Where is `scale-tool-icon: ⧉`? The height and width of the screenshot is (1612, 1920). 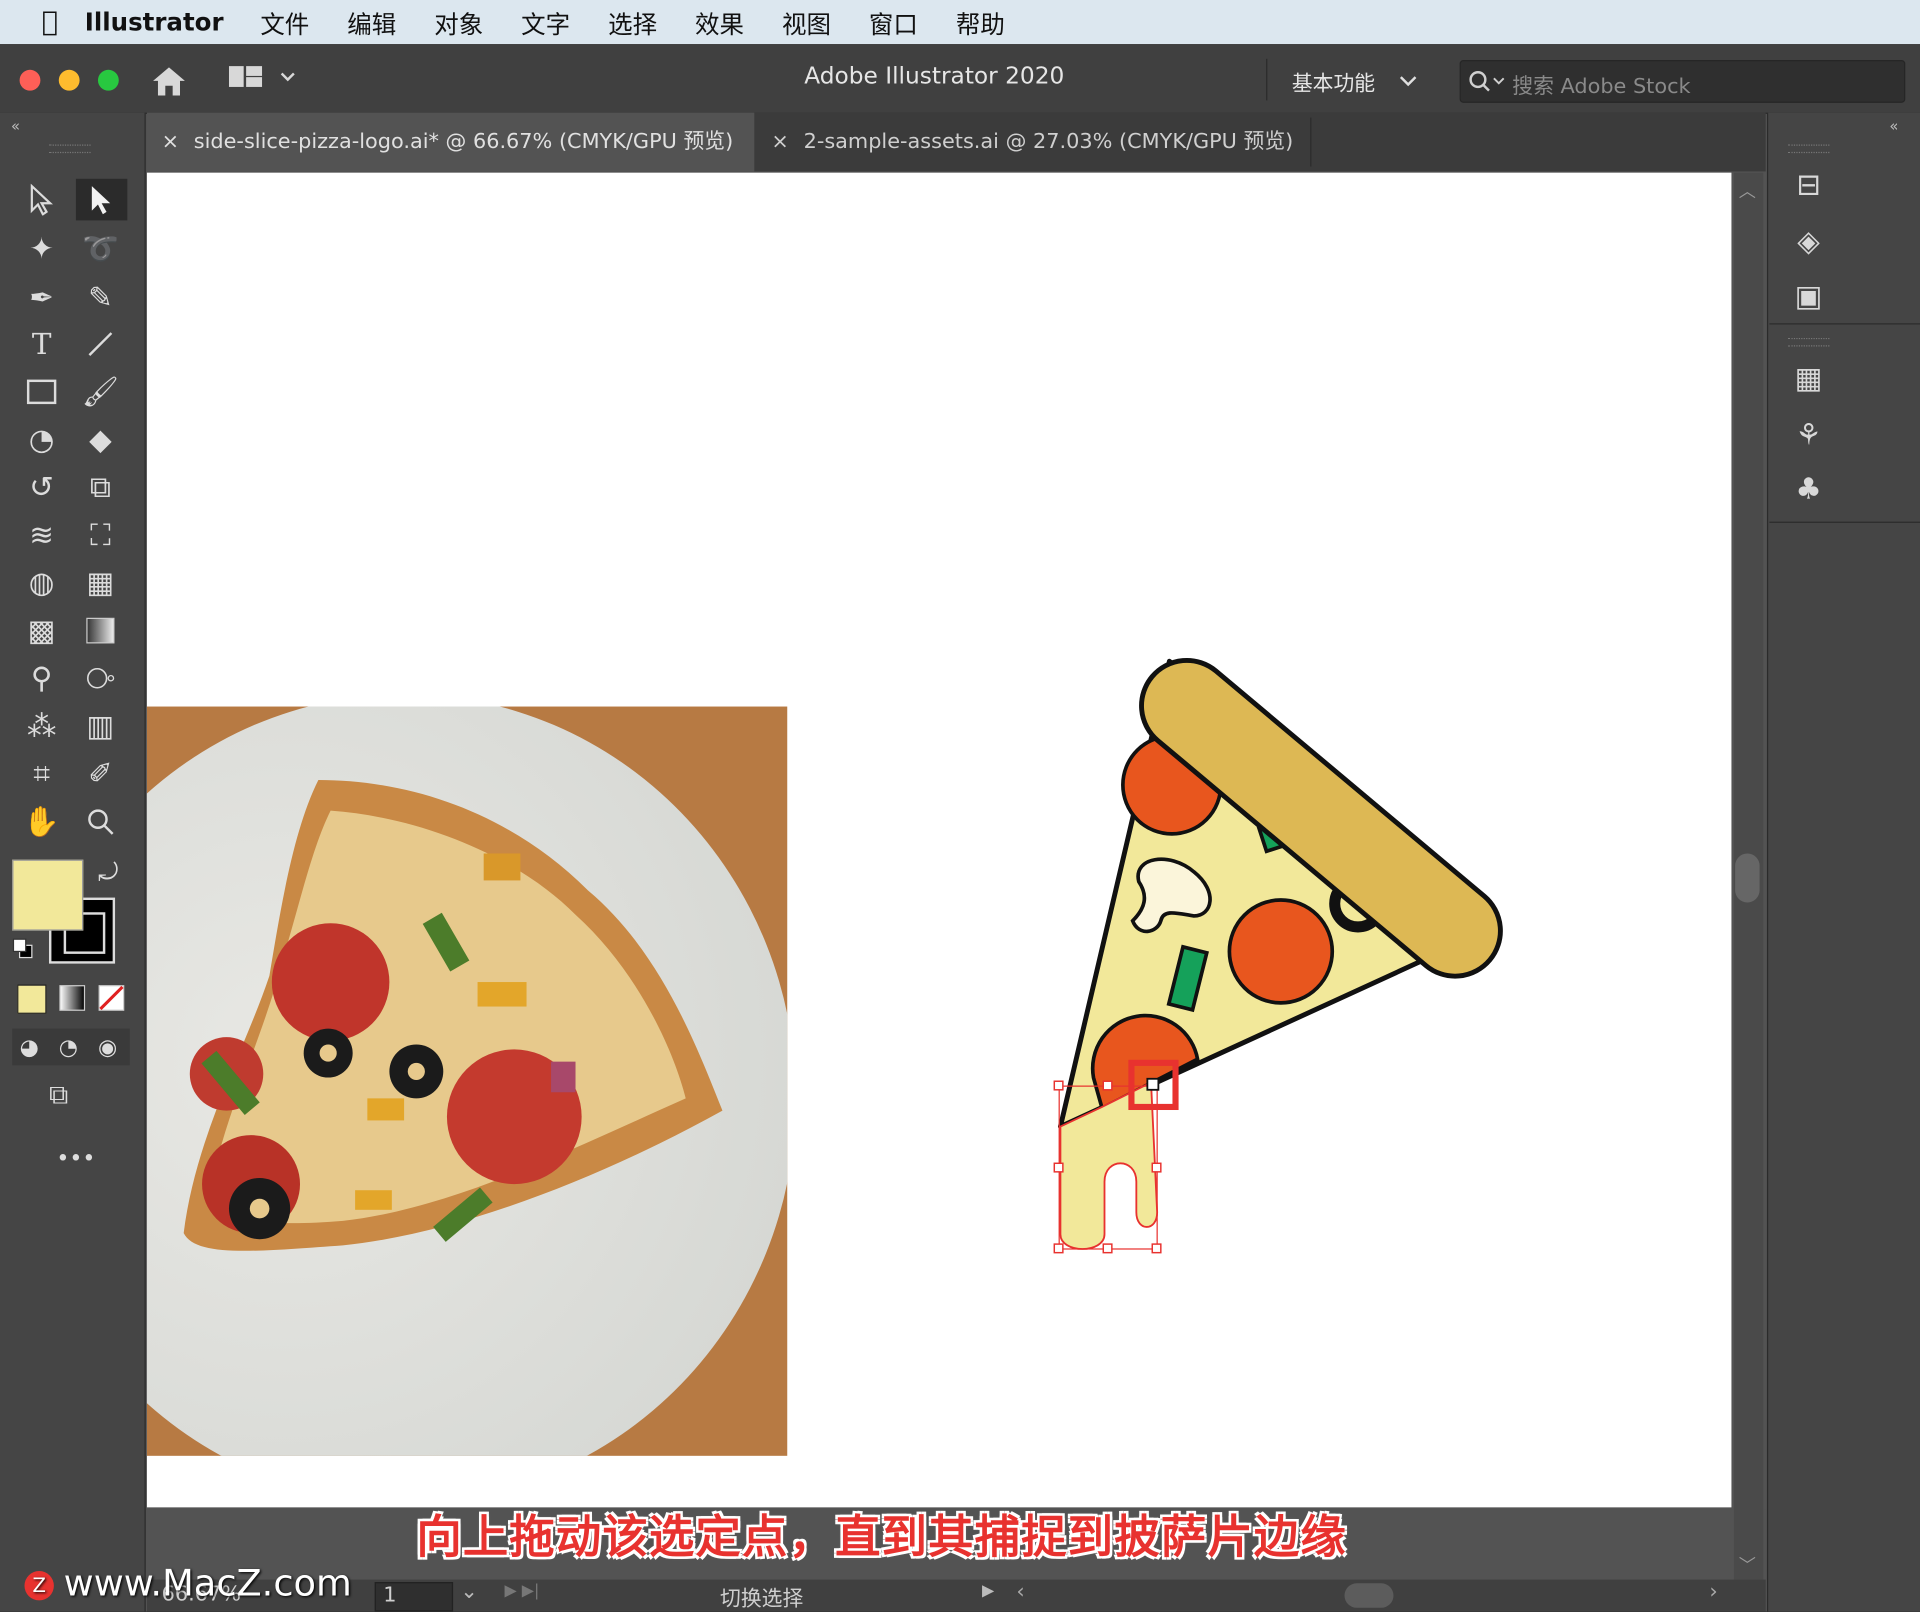 scale-tool-icon: ⧉ is located at coordinates (100, 488).